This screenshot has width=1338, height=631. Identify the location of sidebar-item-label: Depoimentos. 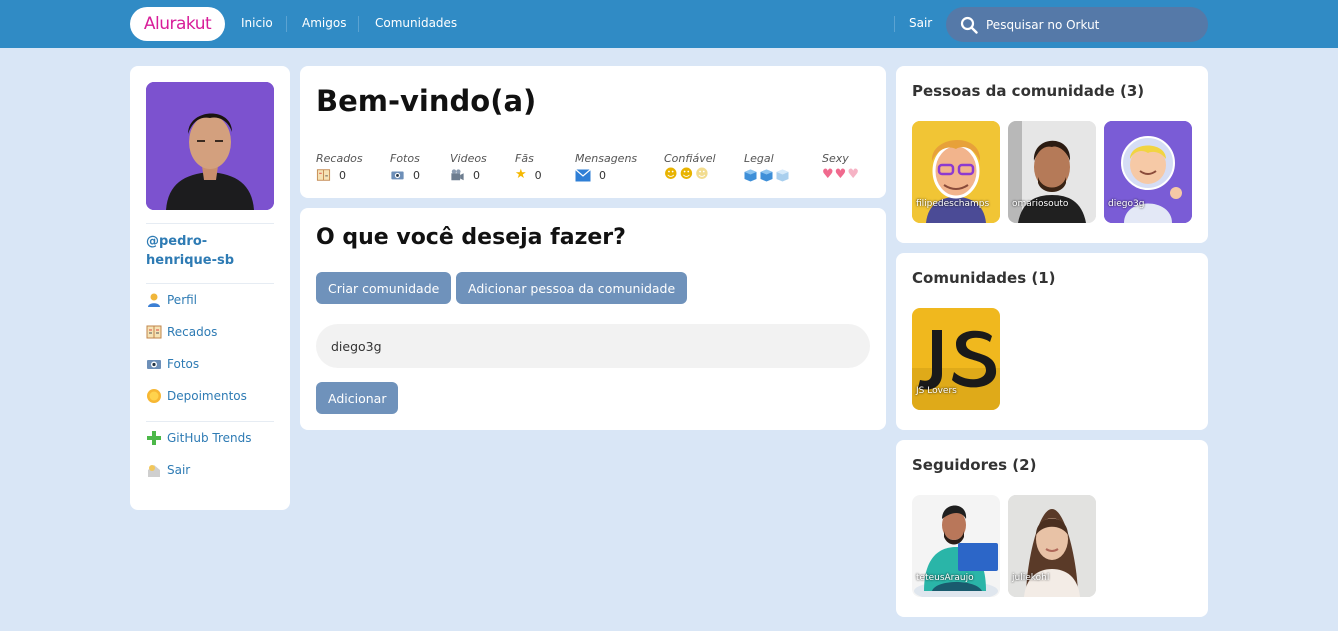
(207, 396).